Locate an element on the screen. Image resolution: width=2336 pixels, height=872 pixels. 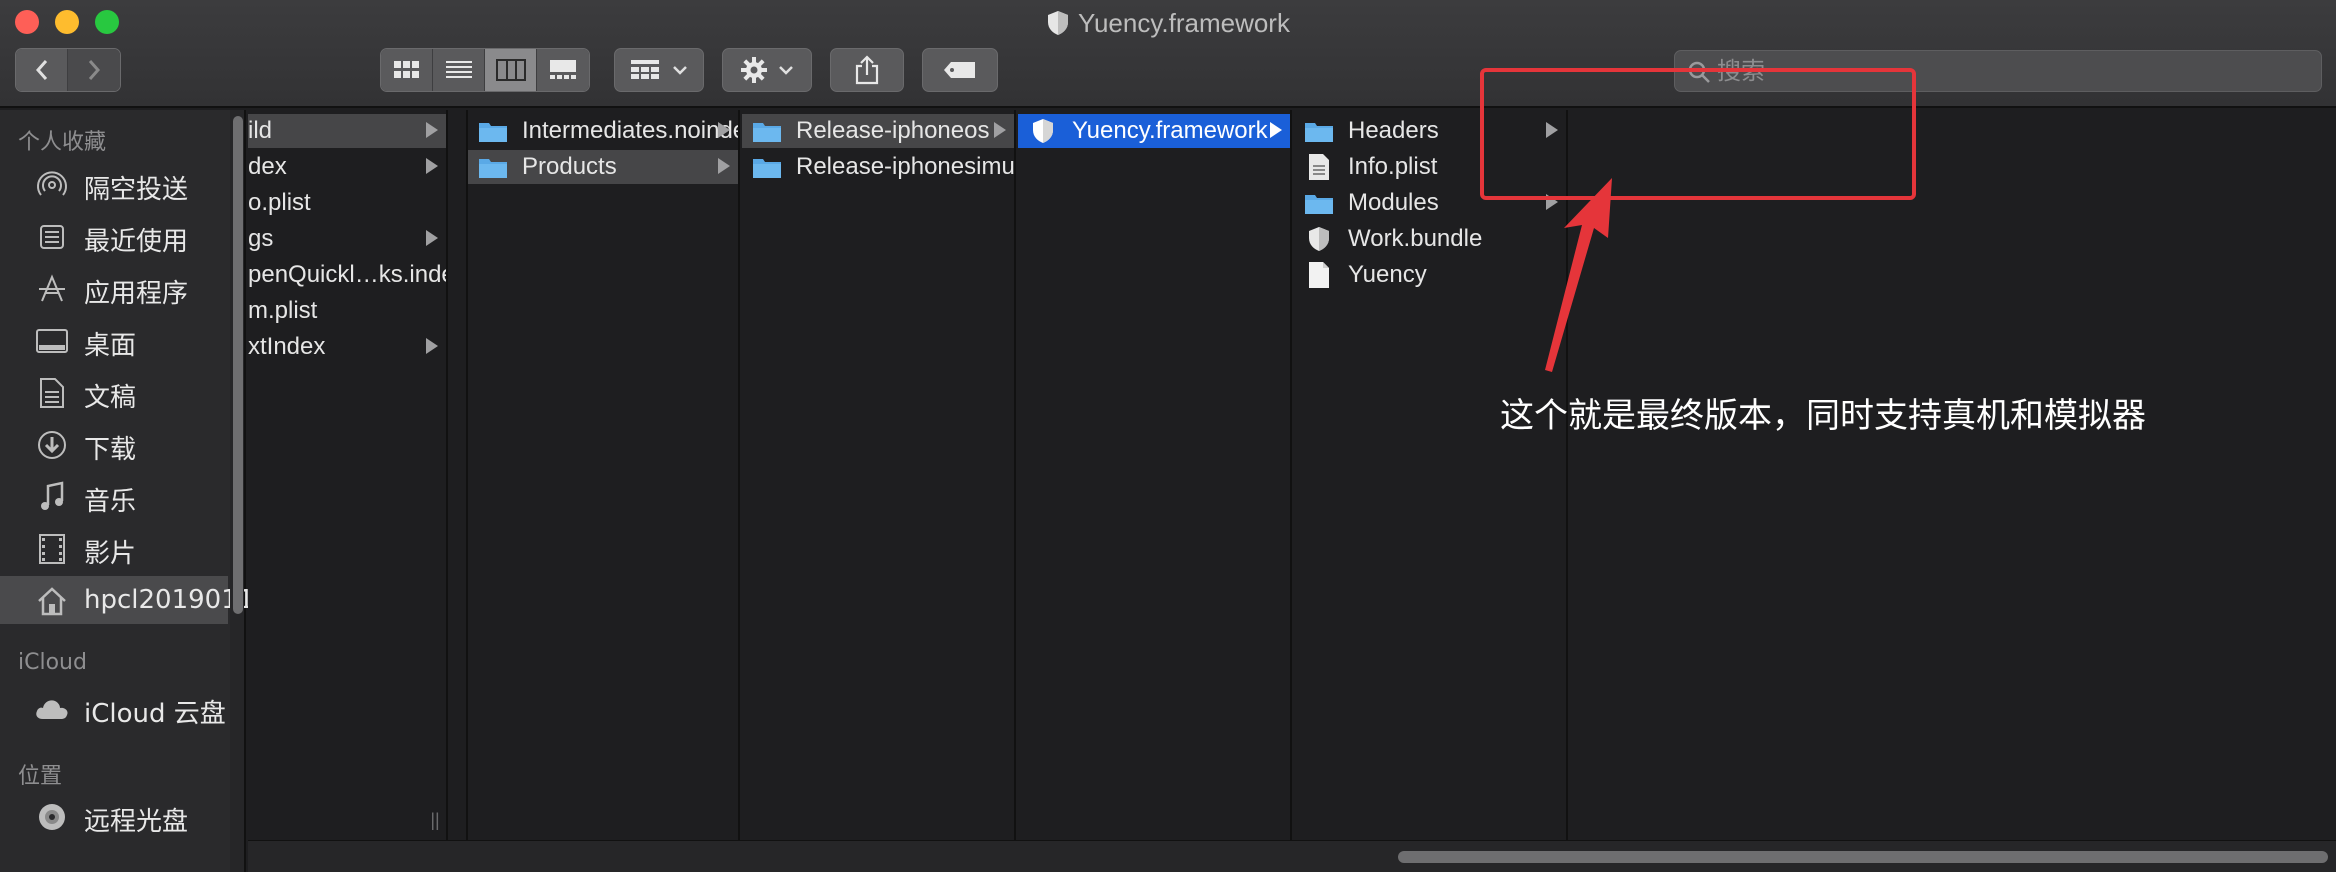
list-item: Release-iphoneos is located at coordinates (878, 131).